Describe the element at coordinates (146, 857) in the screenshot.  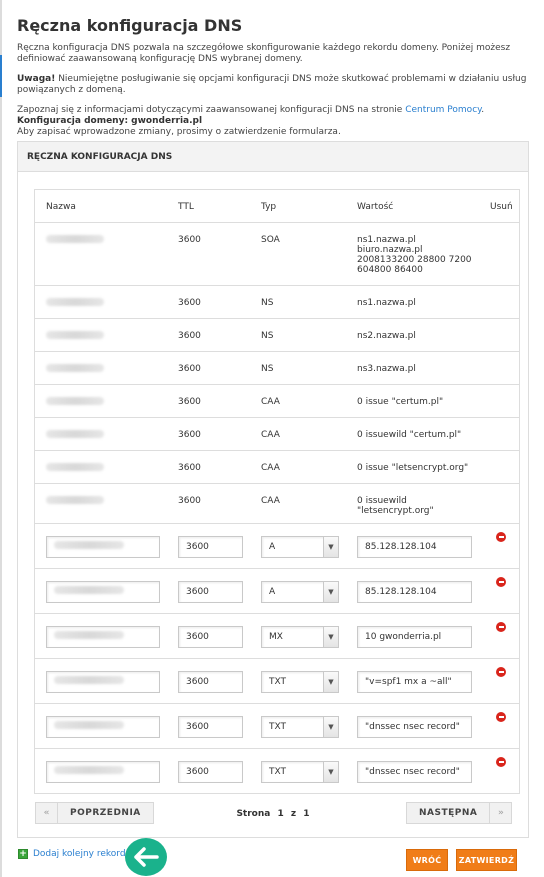
I see `arrow-left-icon` at that location.